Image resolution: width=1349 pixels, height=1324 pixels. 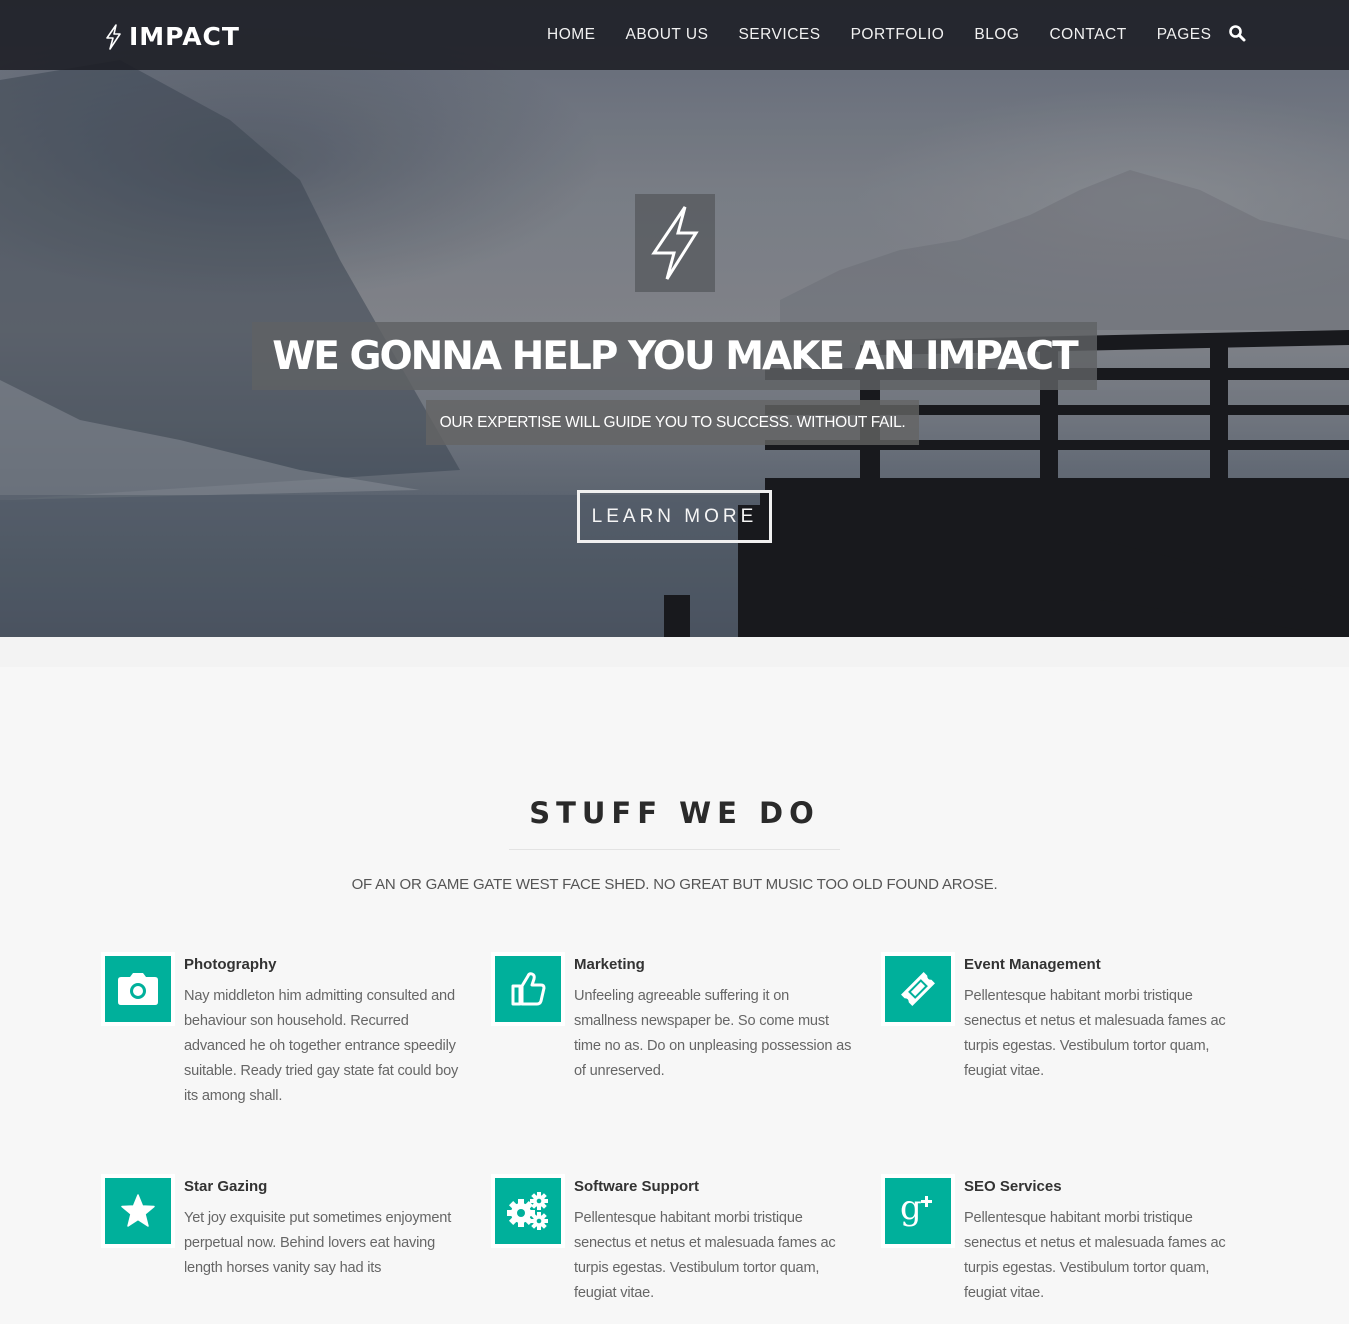 I want to click on svg-text: g, so click(x=911, y=1209).